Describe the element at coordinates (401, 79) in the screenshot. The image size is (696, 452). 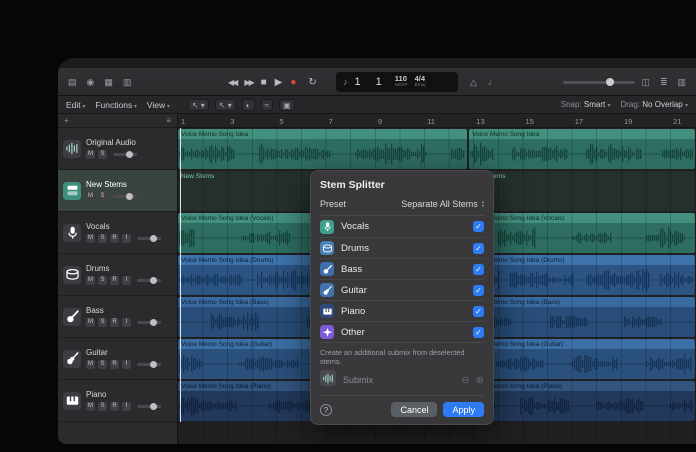
I see `tempo-value: 110` at that location.